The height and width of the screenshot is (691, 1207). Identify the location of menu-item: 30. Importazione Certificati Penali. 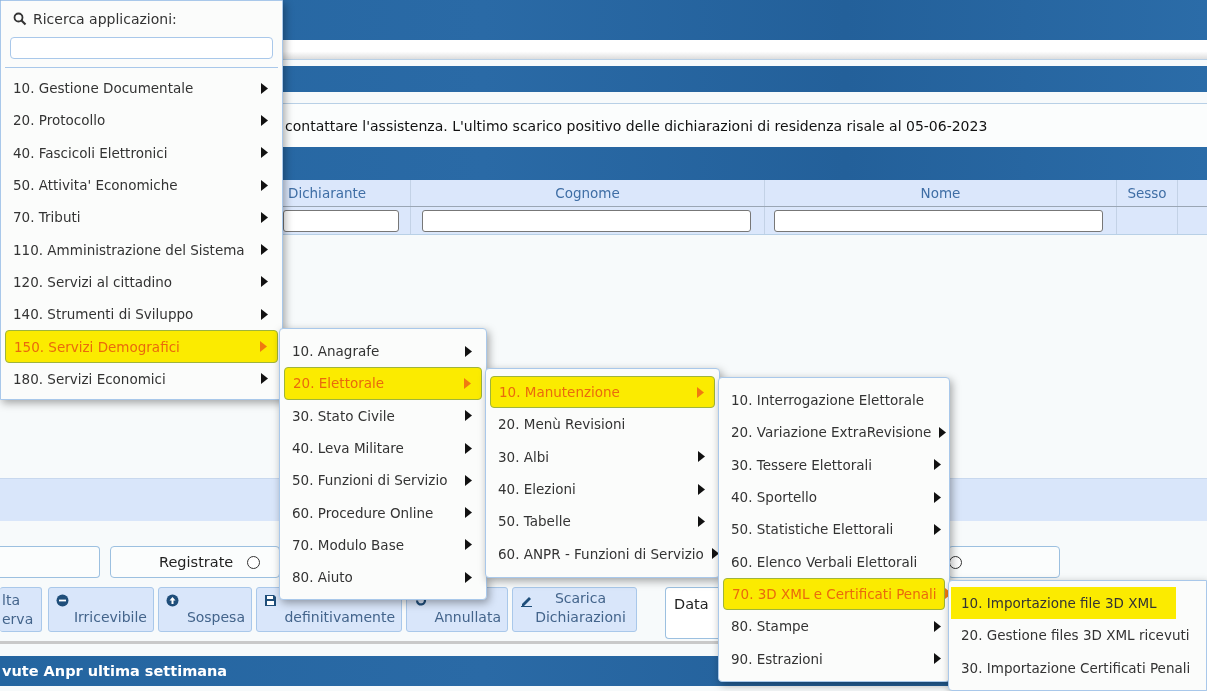
(1077, 667).